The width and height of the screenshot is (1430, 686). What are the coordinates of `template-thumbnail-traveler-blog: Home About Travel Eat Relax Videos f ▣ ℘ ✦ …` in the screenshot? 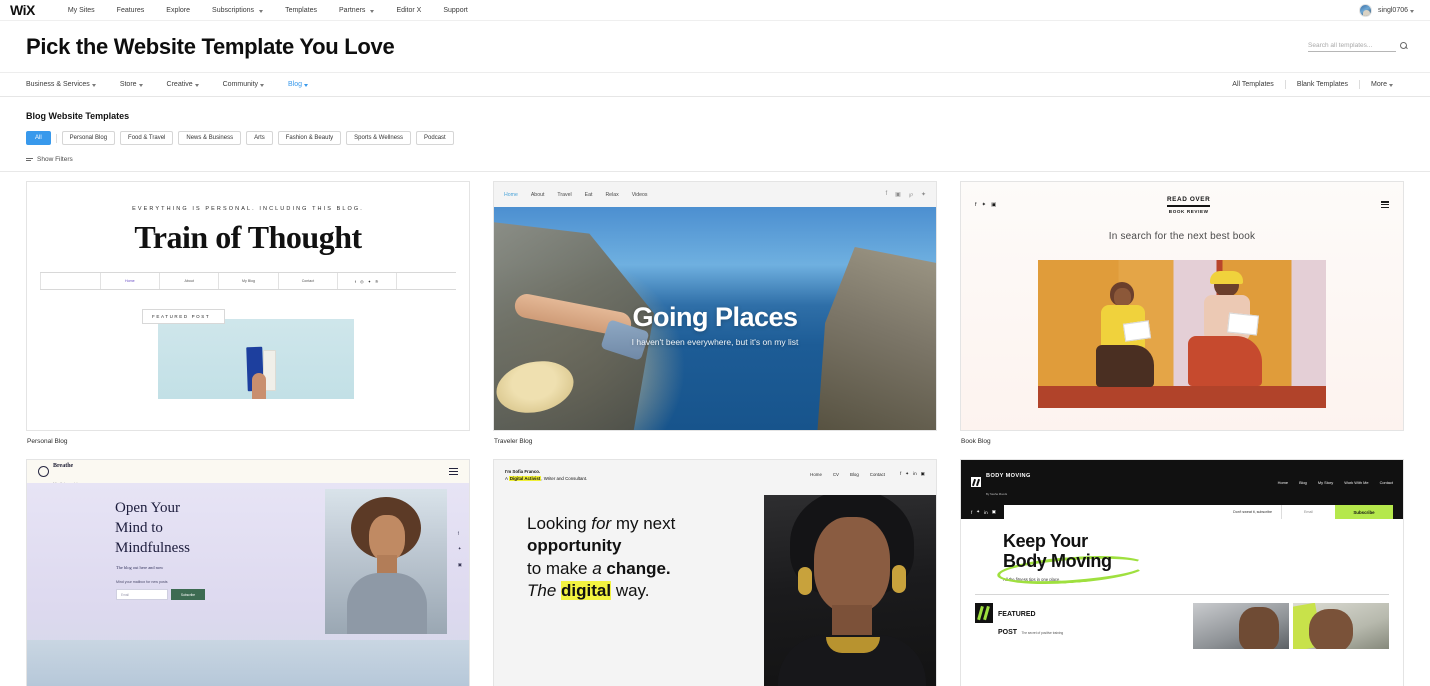 It's located at (715, 306).